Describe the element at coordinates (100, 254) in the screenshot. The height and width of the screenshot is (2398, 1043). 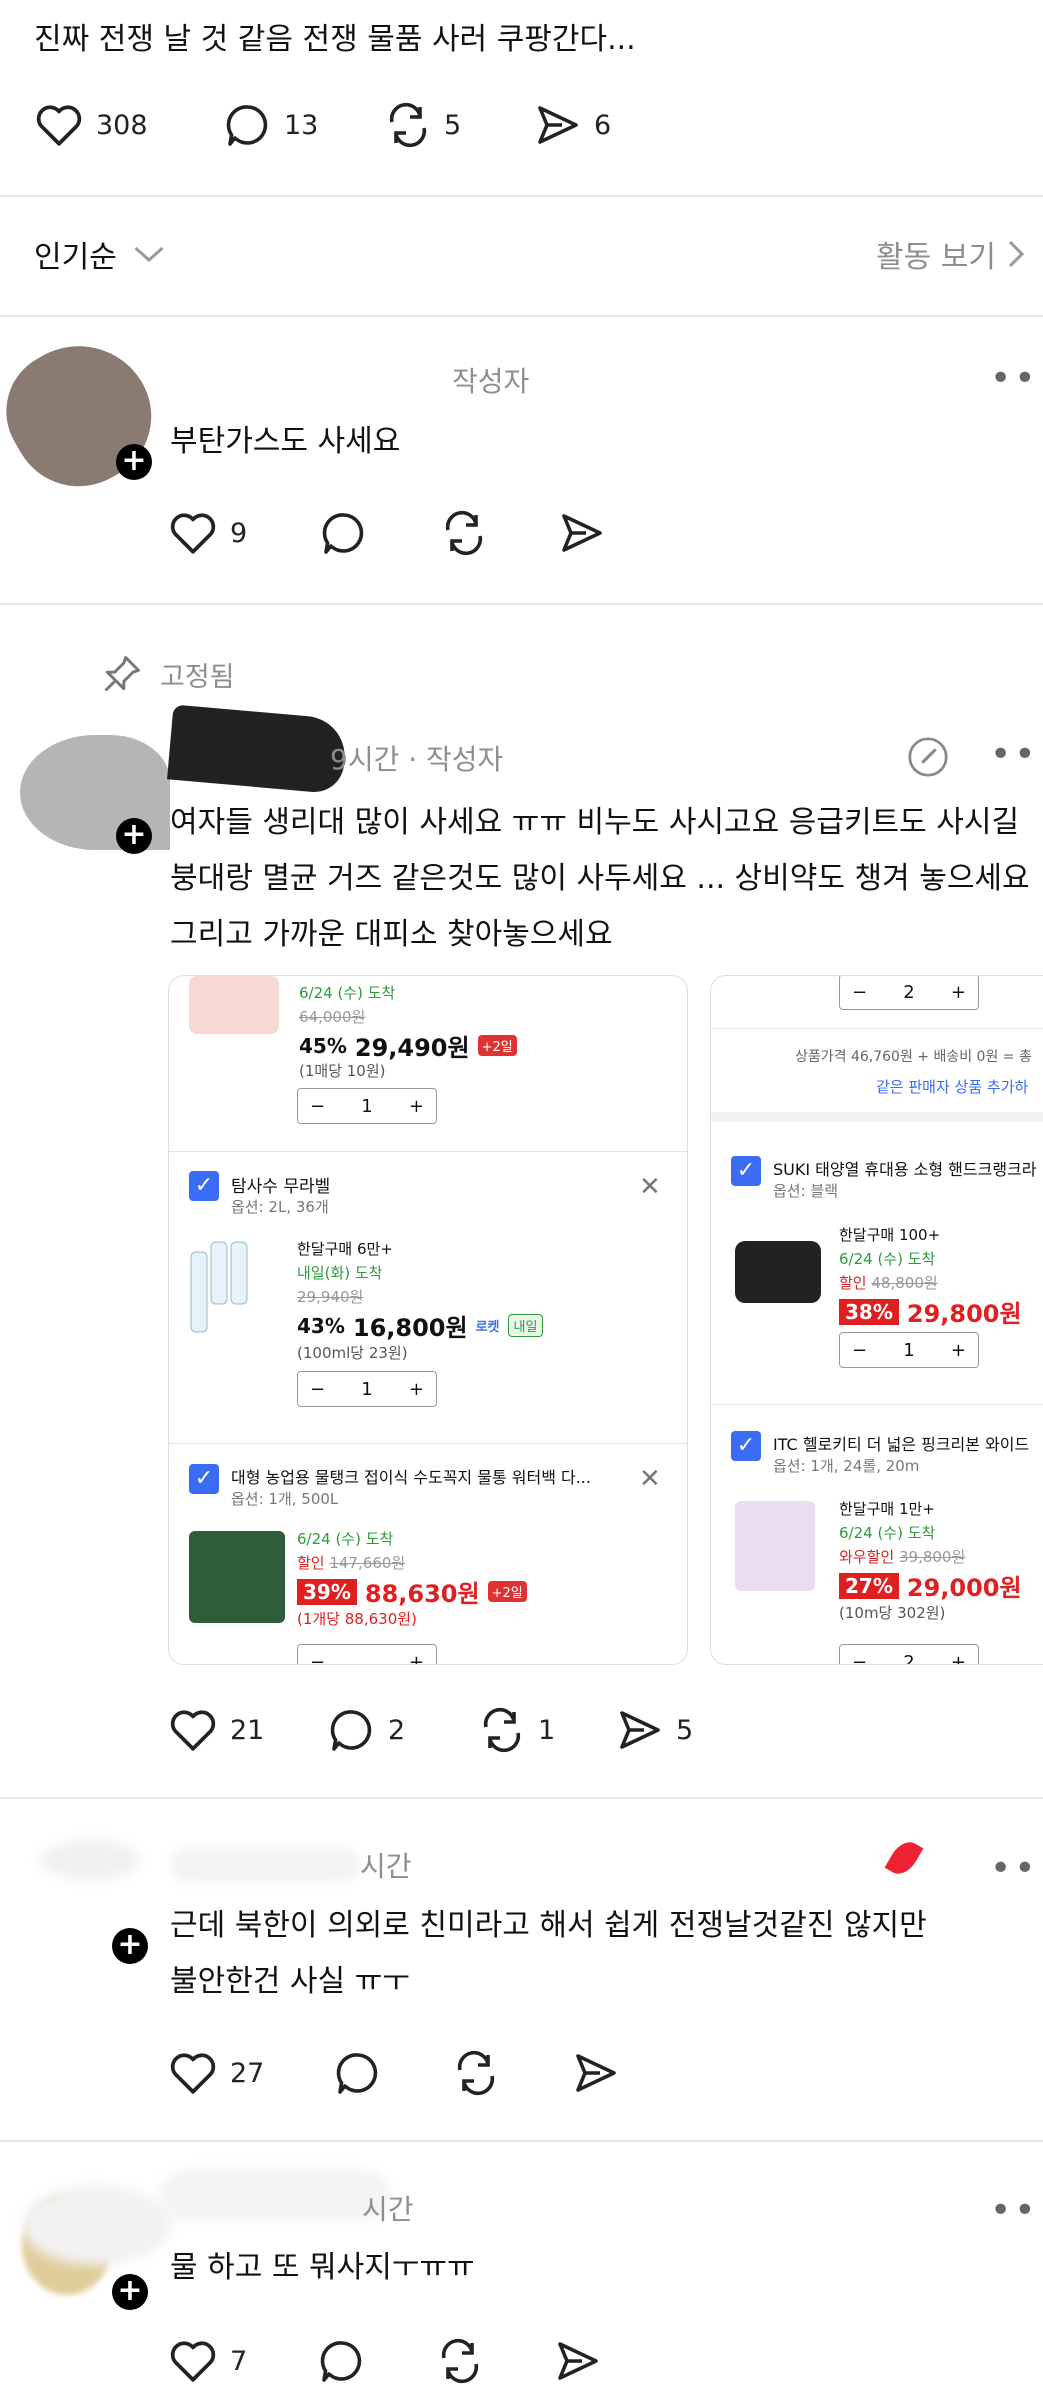
I see `sort-dropdown: 인기순` at that location.